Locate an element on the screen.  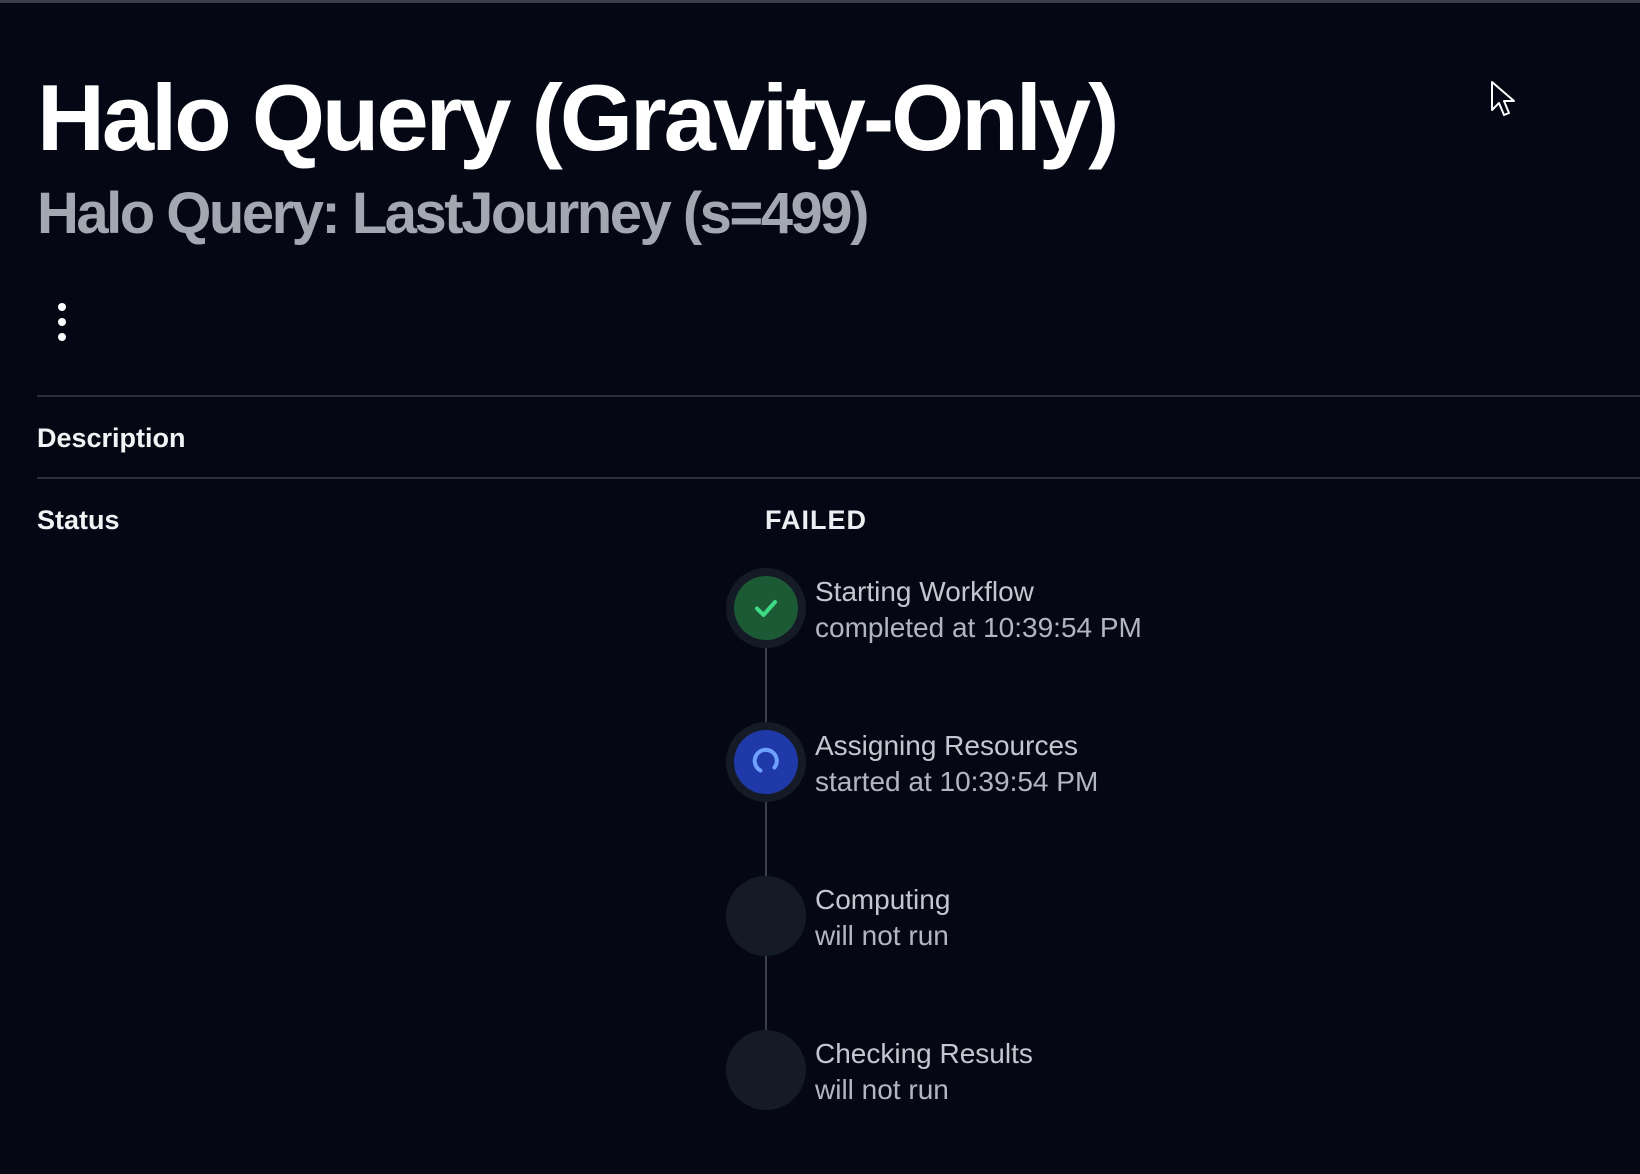
timeline-step-checking-results: Checking Results will not run is located at coordinates (1076, 1072).